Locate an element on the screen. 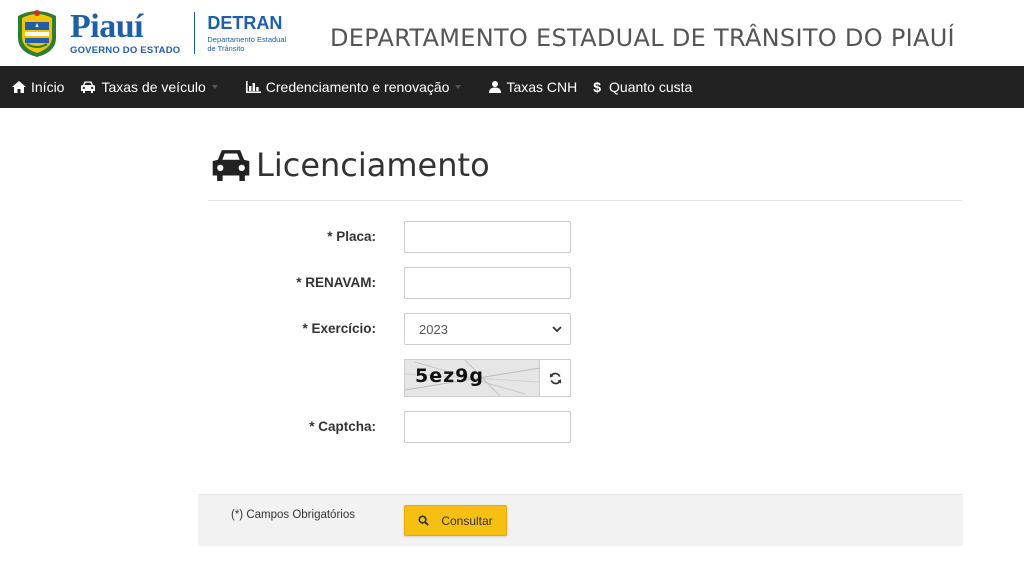 This screenshot has height=576, width=1024. nav-label: Credenciamento e renovação is located at coordinates (357, 87).